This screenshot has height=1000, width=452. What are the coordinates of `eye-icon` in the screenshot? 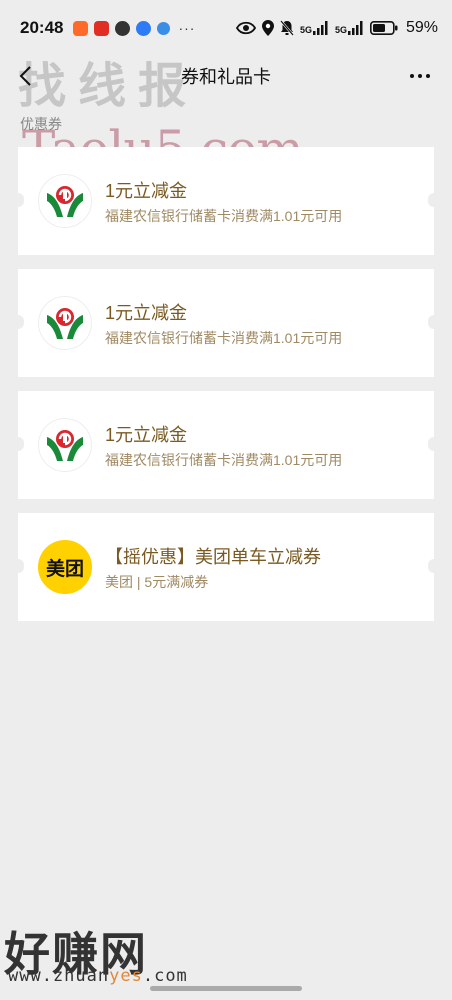 It's located at (245, 28).